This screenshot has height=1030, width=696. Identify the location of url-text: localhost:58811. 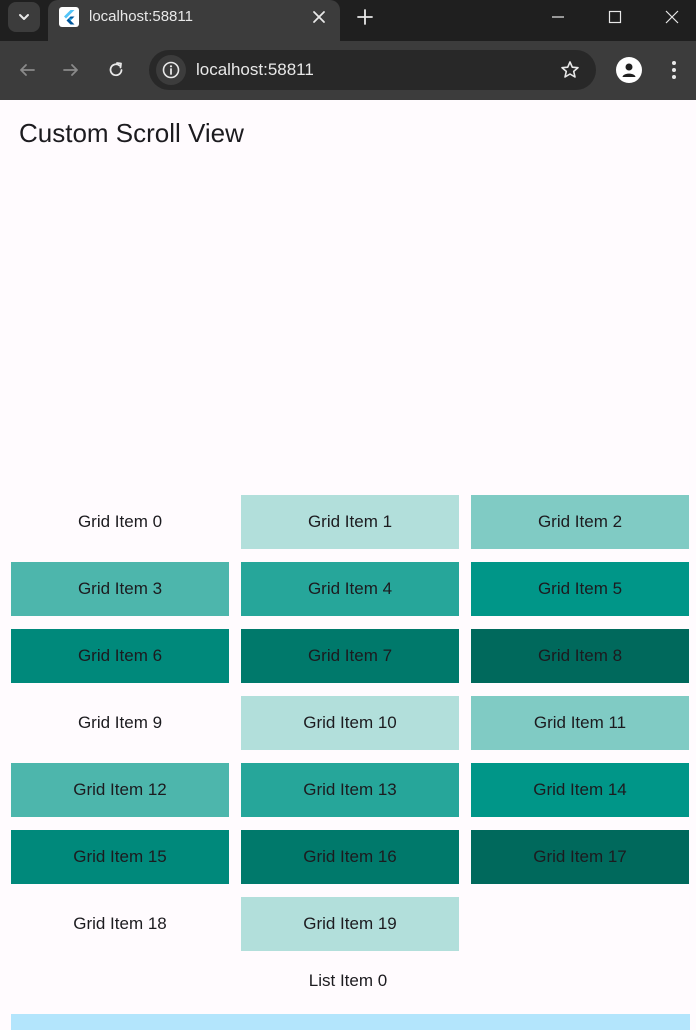
(255, 70).